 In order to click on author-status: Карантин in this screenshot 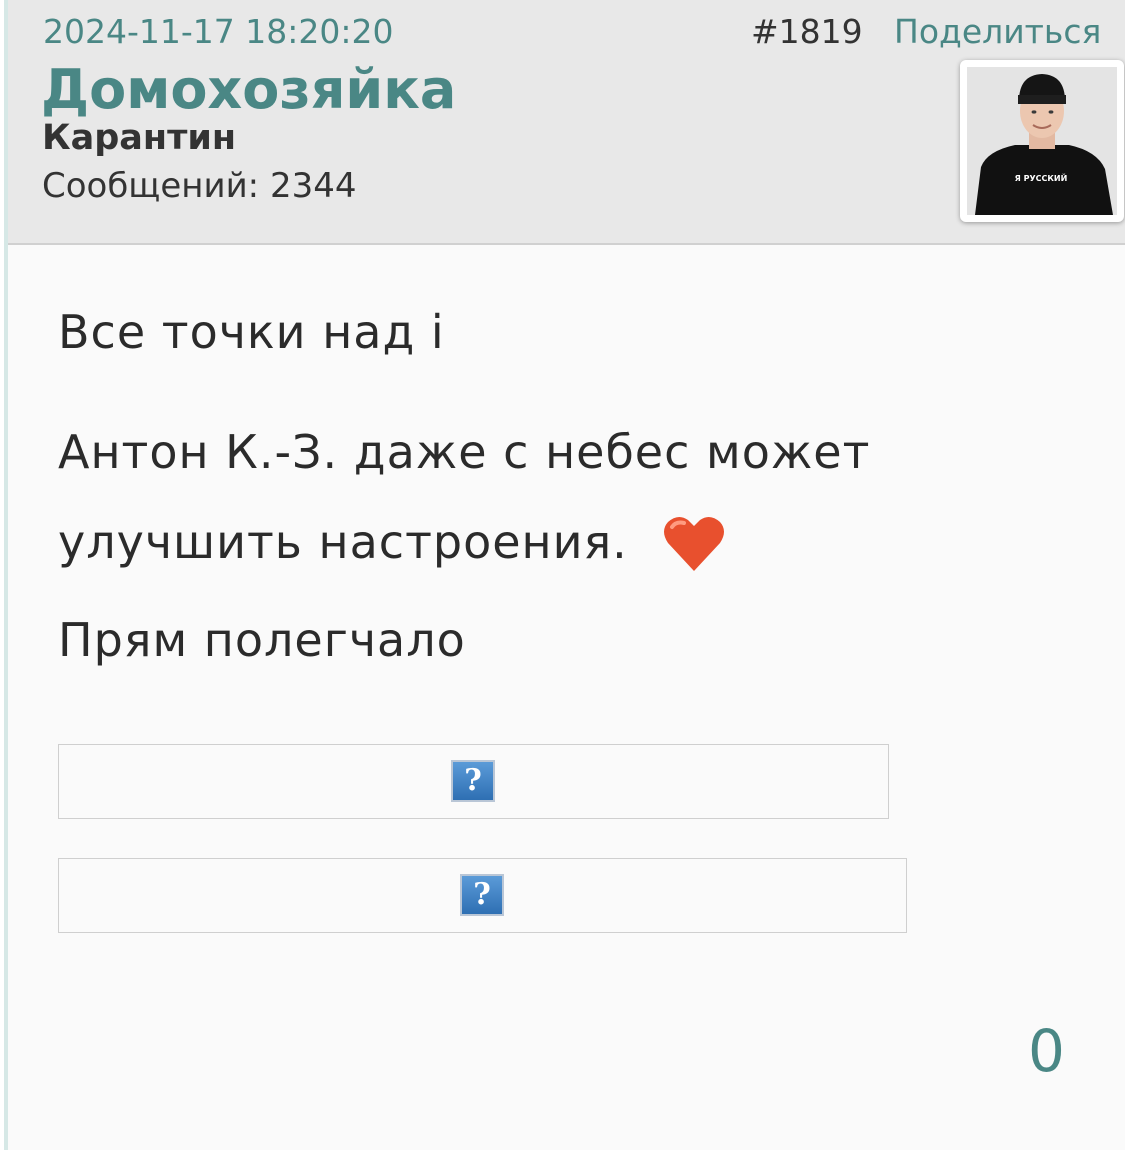, I will do `click(139, 138)`.